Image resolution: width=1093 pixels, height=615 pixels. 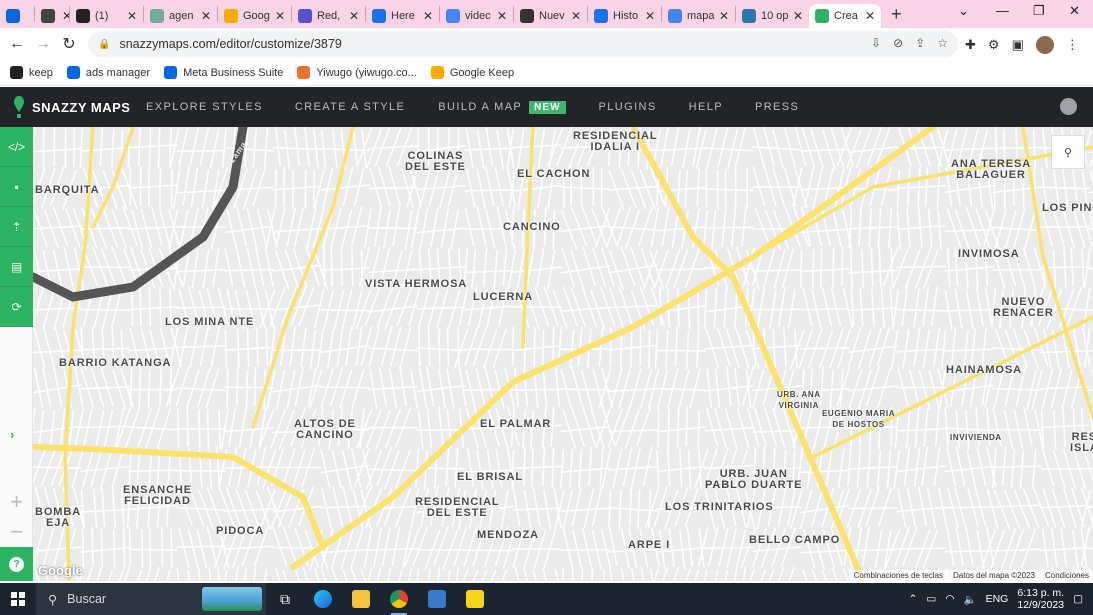 I want to click on nav-help: HELP, so click(x=706, y=107).